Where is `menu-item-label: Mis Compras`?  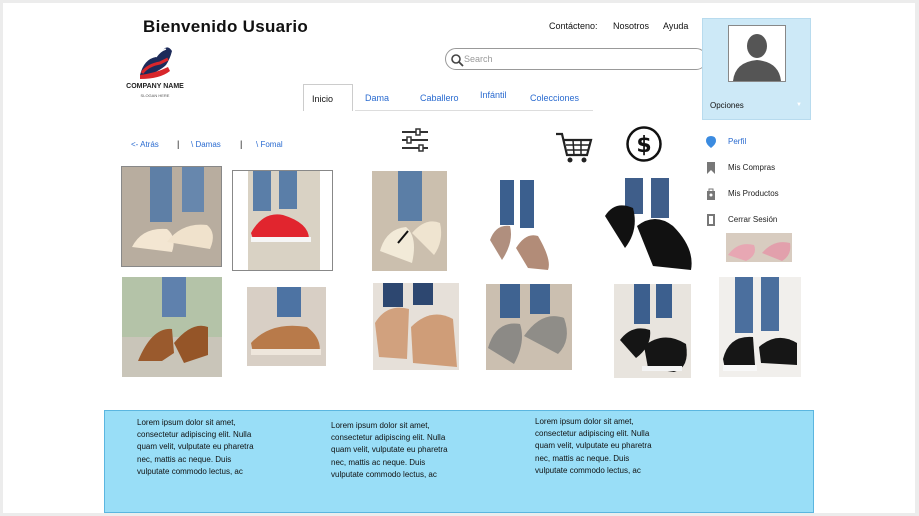 menu-item-label: Mis Compras is located at coordinates (752, 167).